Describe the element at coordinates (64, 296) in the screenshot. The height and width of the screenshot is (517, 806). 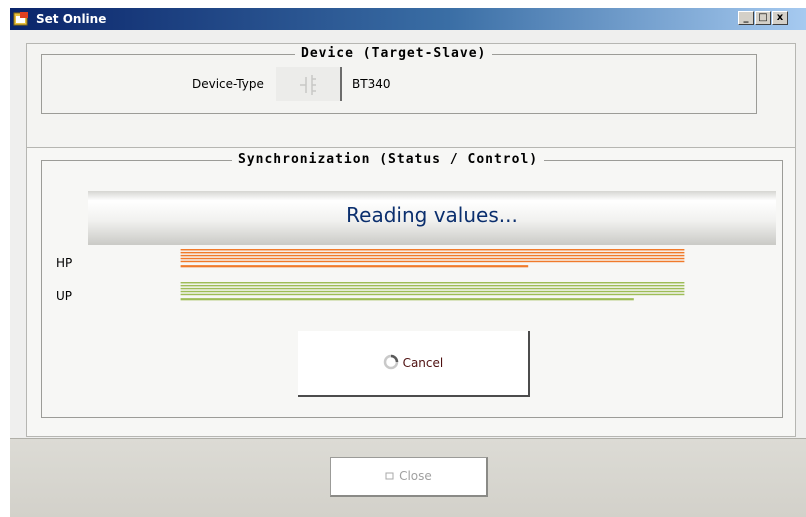
I see `up-bar-label: UP` at that location.